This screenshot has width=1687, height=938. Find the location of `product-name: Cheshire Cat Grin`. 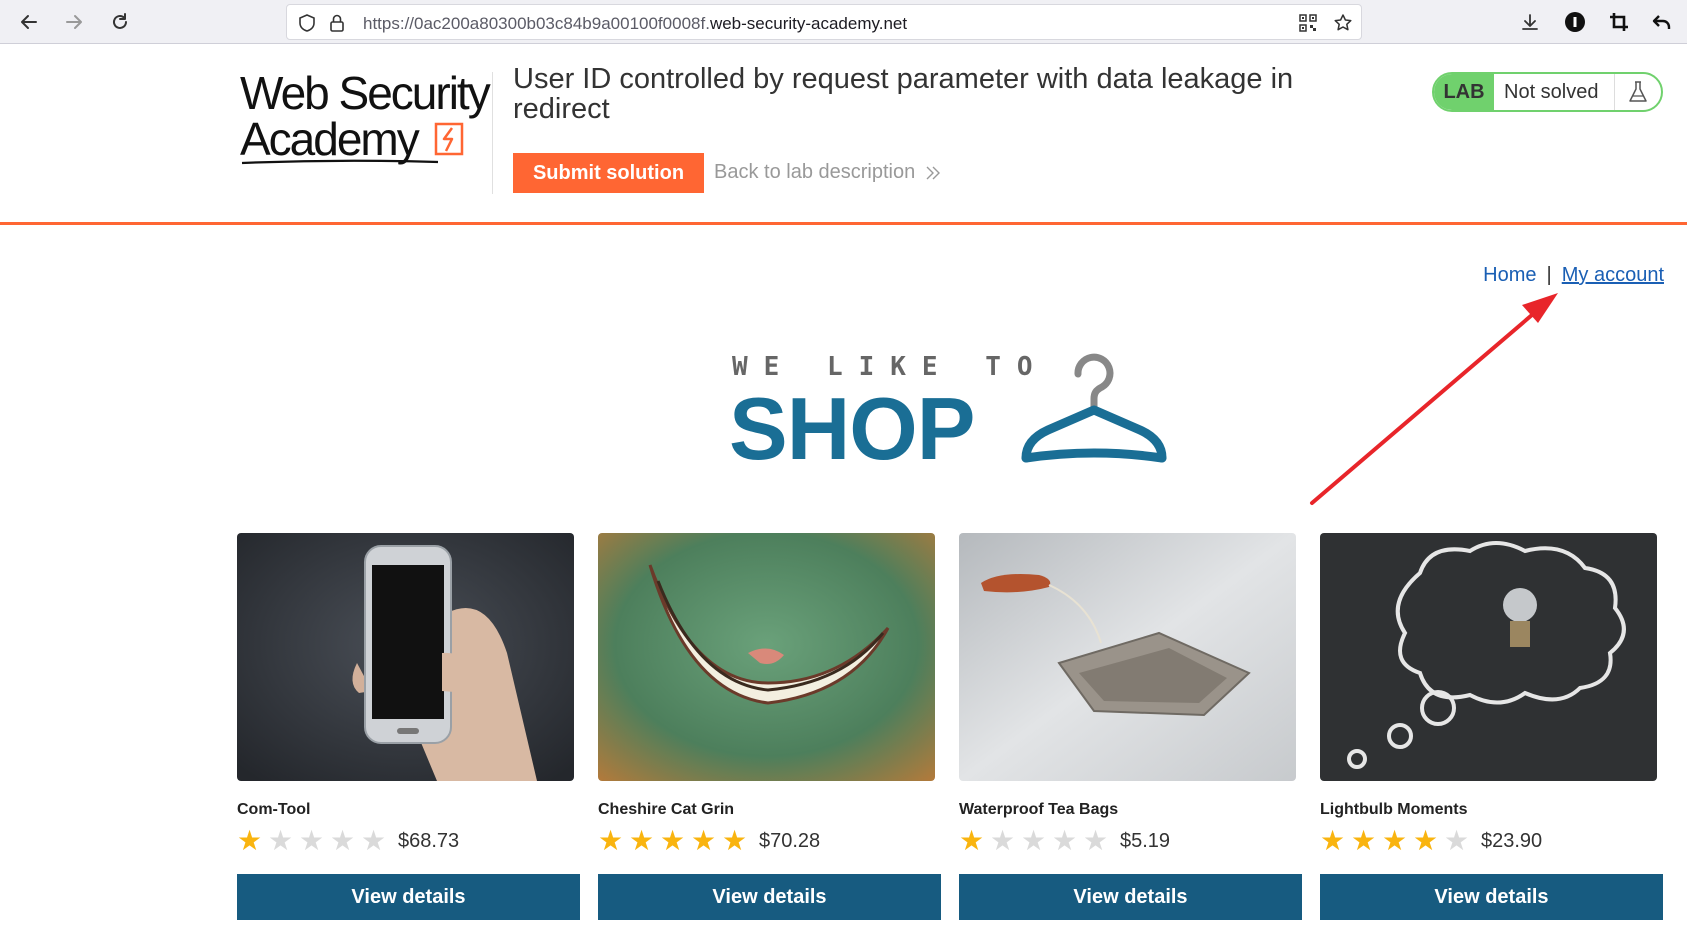

product-name: Cheshire Cat Grin is located at coordinates (666, 809).